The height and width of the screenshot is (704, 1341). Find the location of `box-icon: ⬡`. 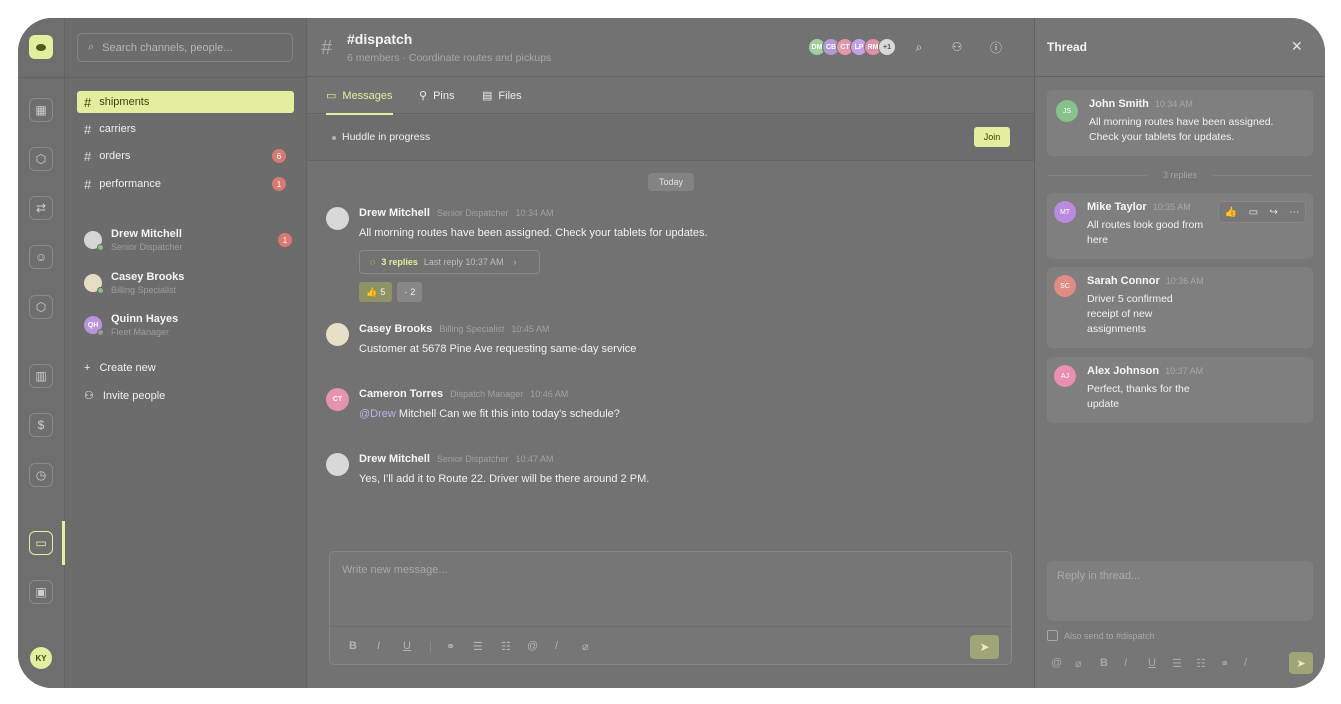

box-icon: ⬡ is located at coordinates (41, 307).